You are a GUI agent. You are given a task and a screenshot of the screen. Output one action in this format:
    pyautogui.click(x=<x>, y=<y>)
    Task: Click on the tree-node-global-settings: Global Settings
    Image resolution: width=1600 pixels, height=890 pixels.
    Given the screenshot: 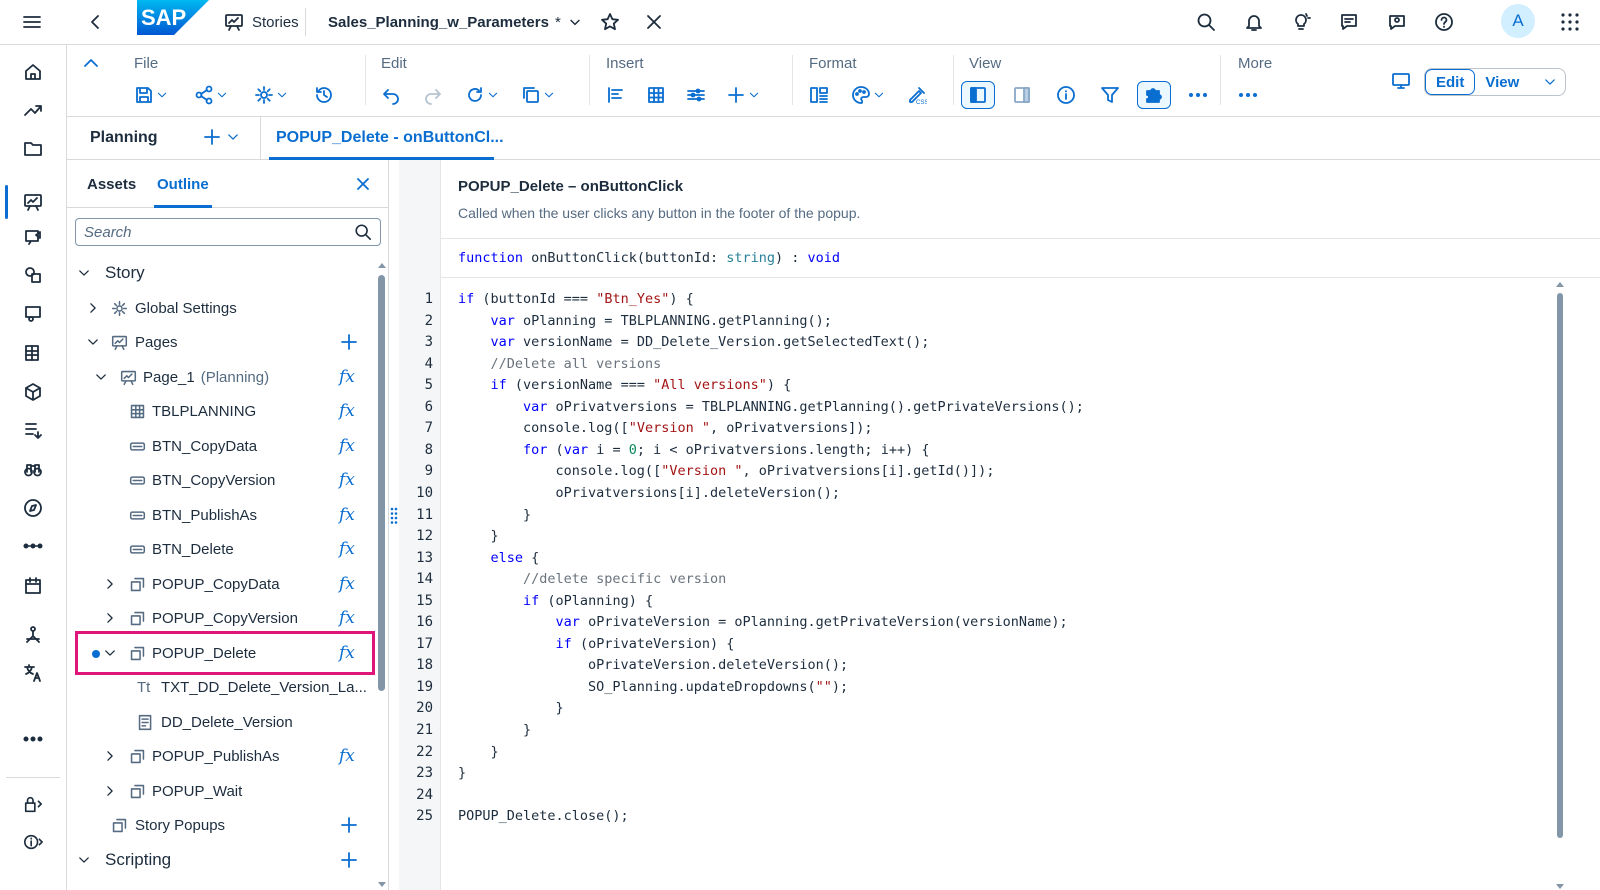 What is the action you would take?
    pyautogui.click(x=222, y=308)
    